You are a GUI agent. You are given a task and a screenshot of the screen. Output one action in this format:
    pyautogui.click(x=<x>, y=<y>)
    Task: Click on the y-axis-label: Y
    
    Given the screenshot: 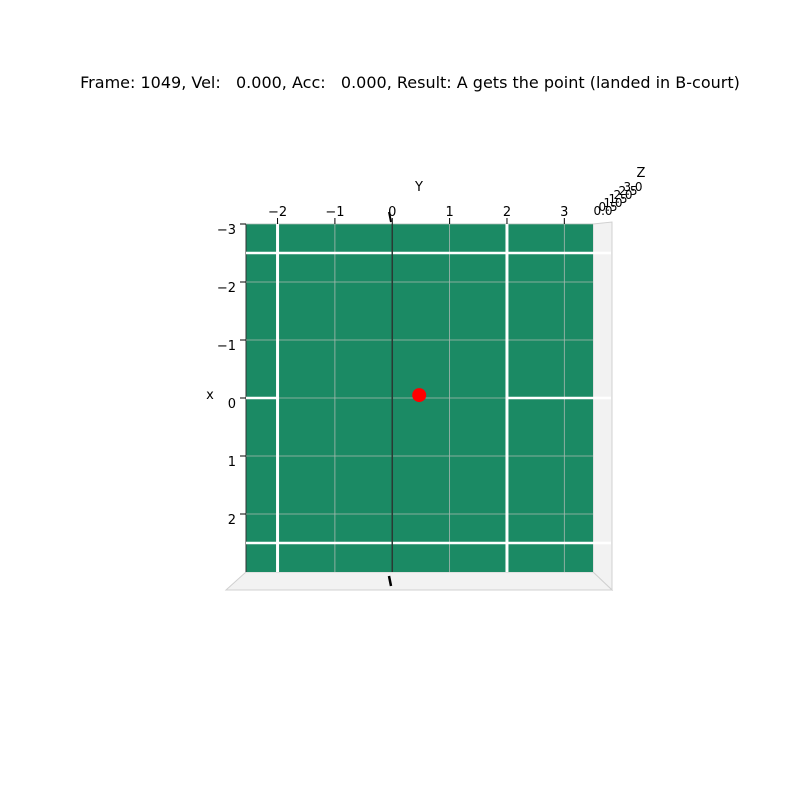 What is the action you would take?
    pyautogui.click(x=418, y=187)
    